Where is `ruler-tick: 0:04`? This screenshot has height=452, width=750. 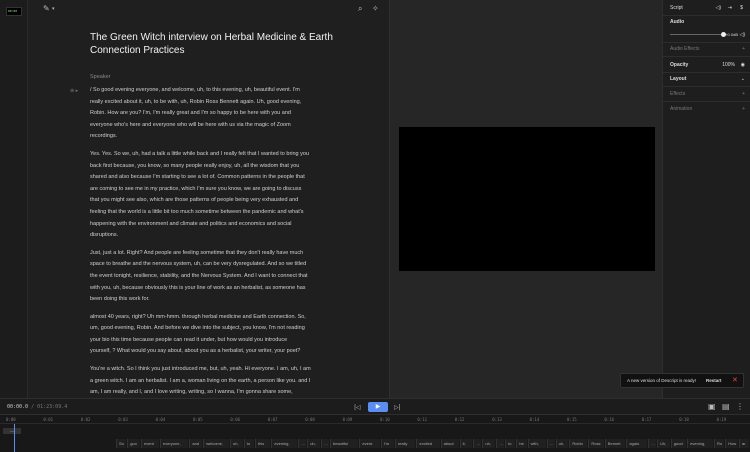
ruler-tick: 0:04 is located at coordinates (160, 419).